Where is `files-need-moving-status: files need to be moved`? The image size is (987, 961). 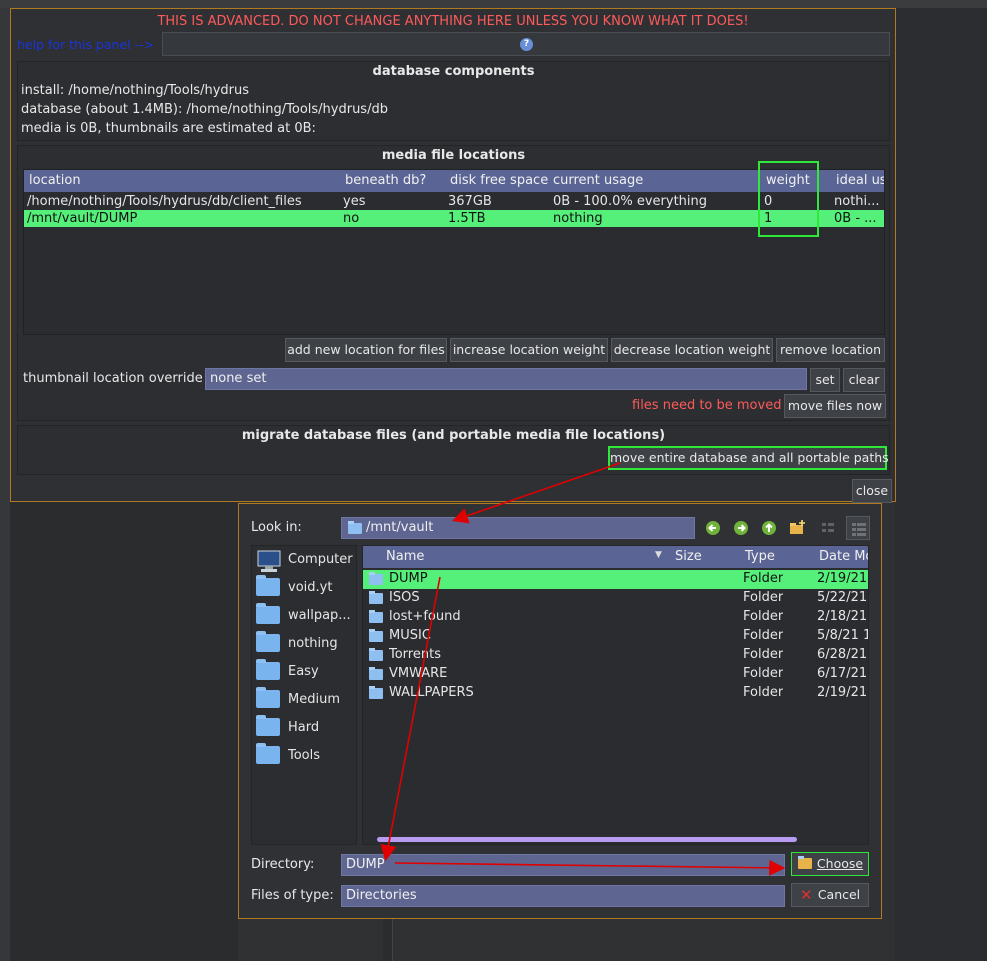 files-need-moving-status: files need to be moved is located at coordinates (707, 405).